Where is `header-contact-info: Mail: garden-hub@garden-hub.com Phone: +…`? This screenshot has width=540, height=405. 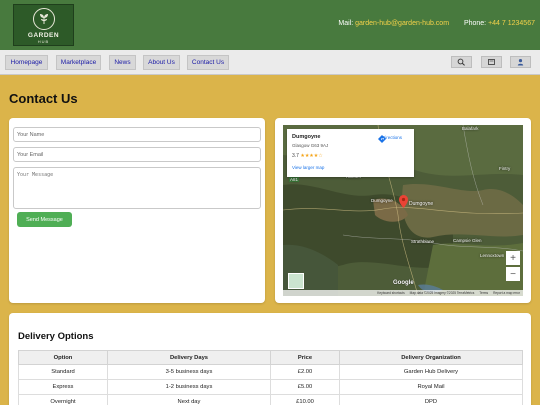 header-contact-info: Mail: garden-hub@garden-hub.com Phone: +… is located at coordinates (436, 23).